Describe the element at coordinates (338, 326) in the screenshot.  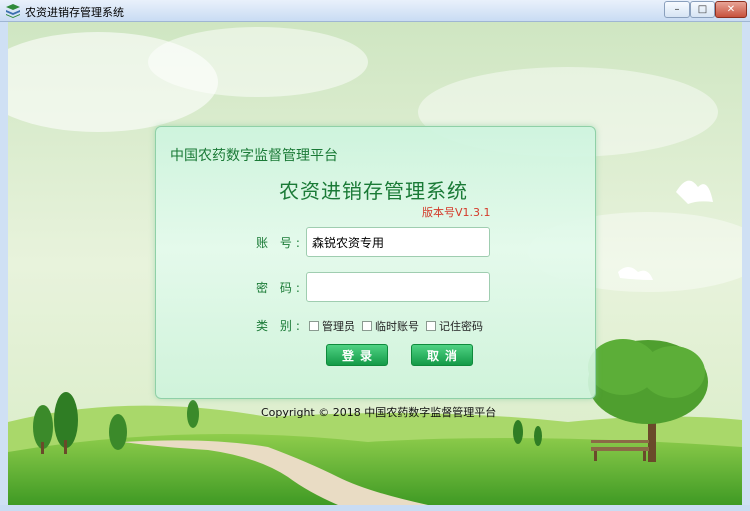
I see `admin-checkbox-label: 管理员` at that location.